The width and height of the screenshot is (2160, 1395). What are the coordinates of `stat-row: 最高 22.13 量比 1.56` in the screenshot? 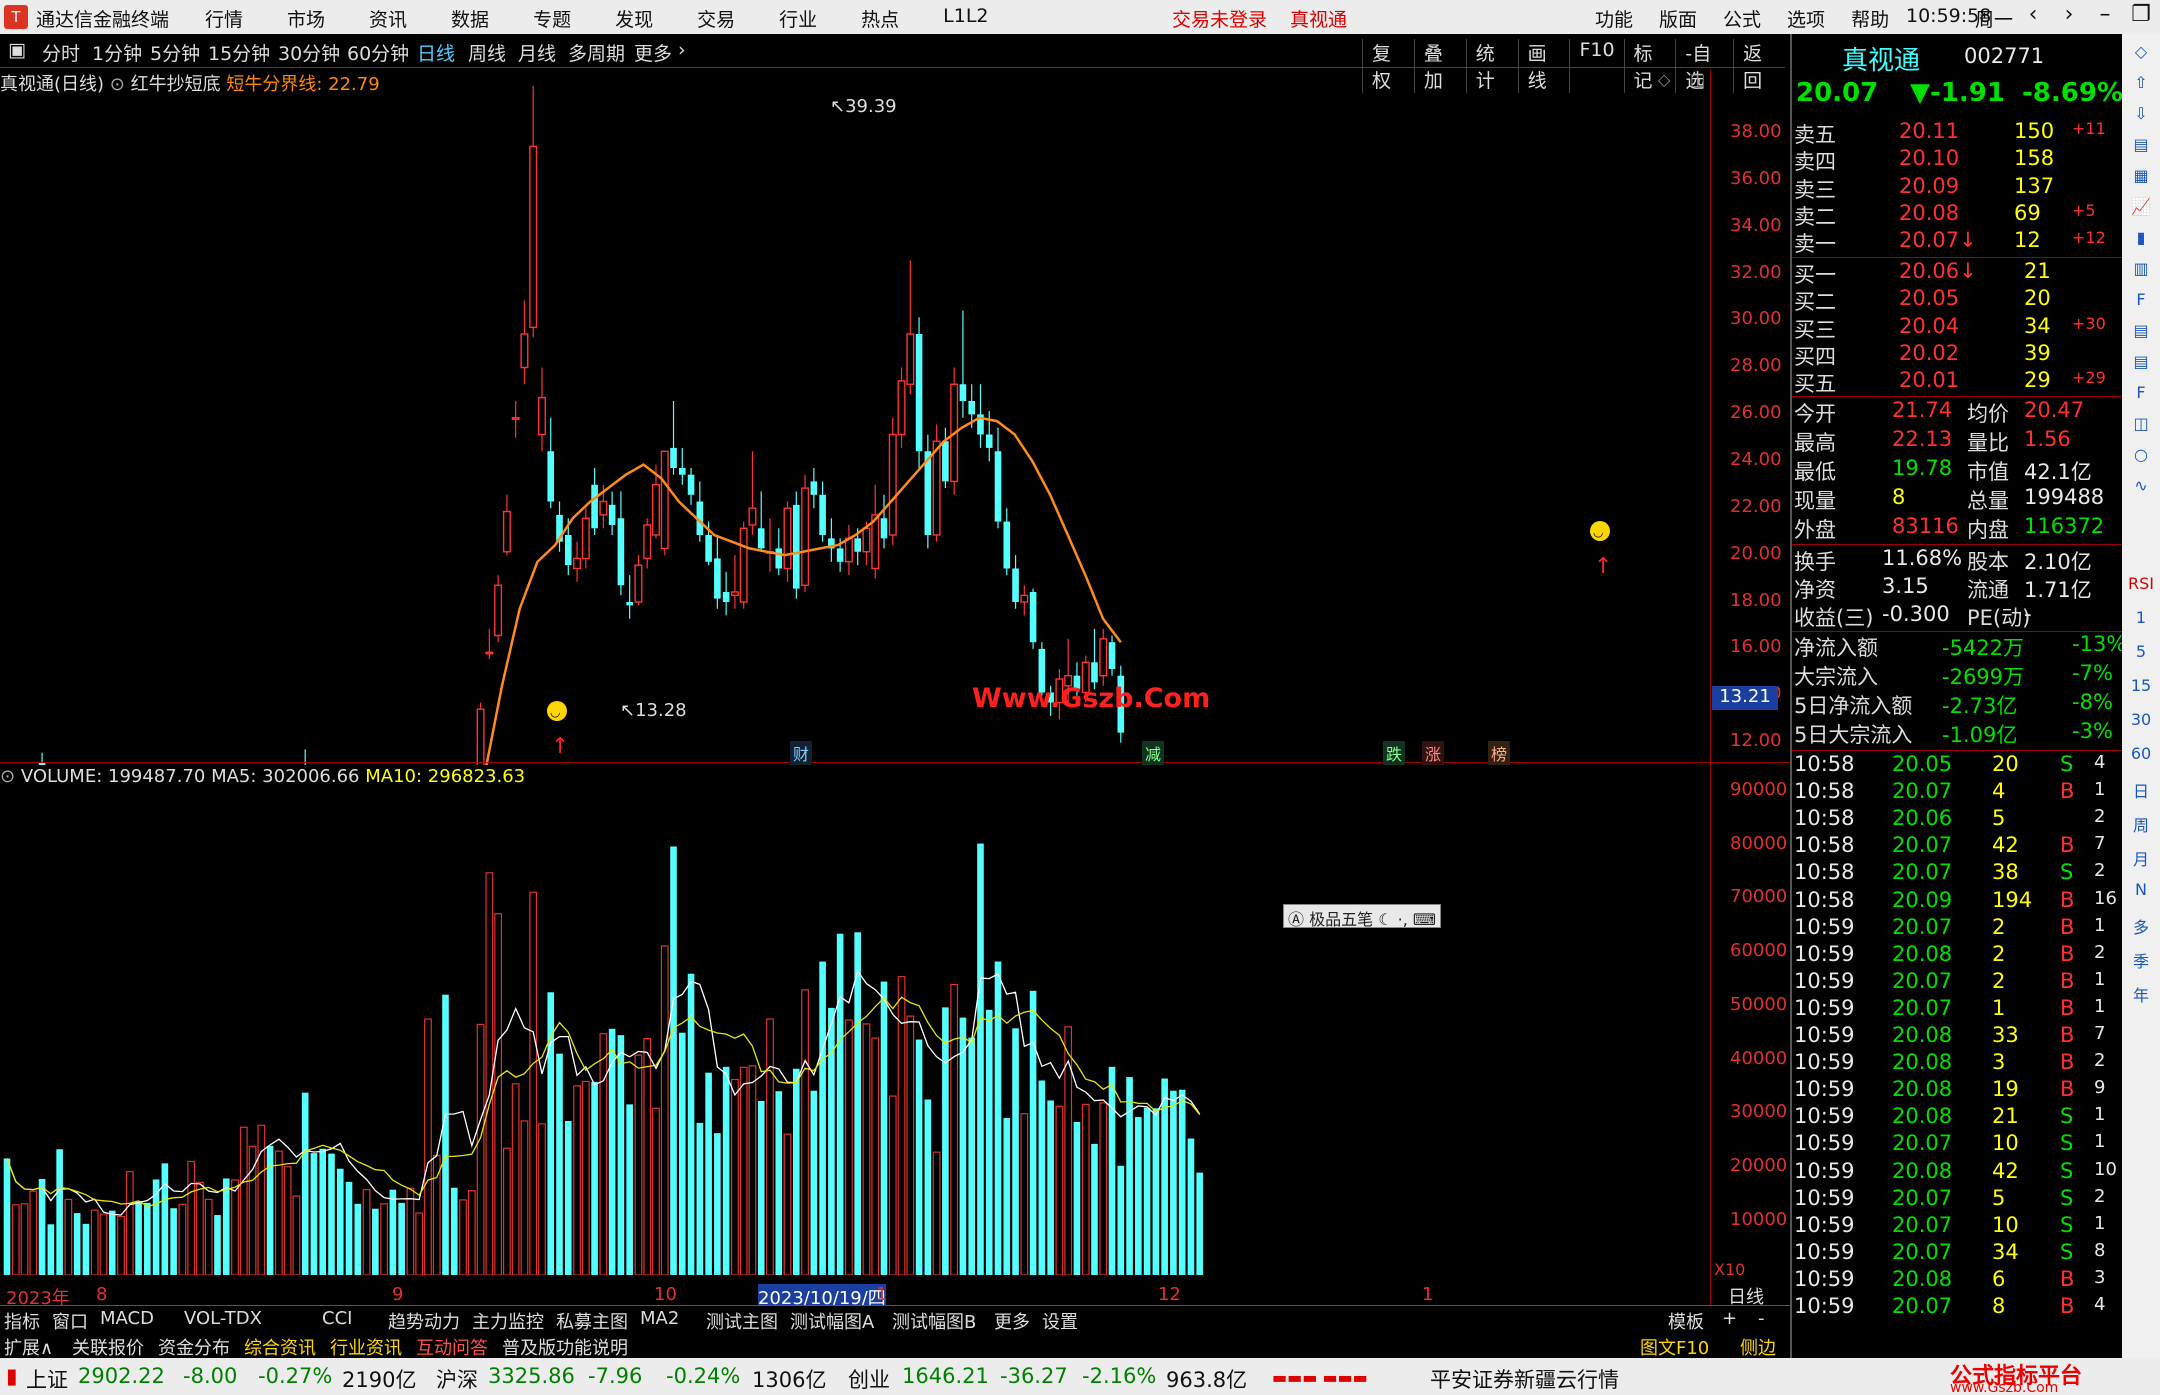 It's located at (1957, 441).